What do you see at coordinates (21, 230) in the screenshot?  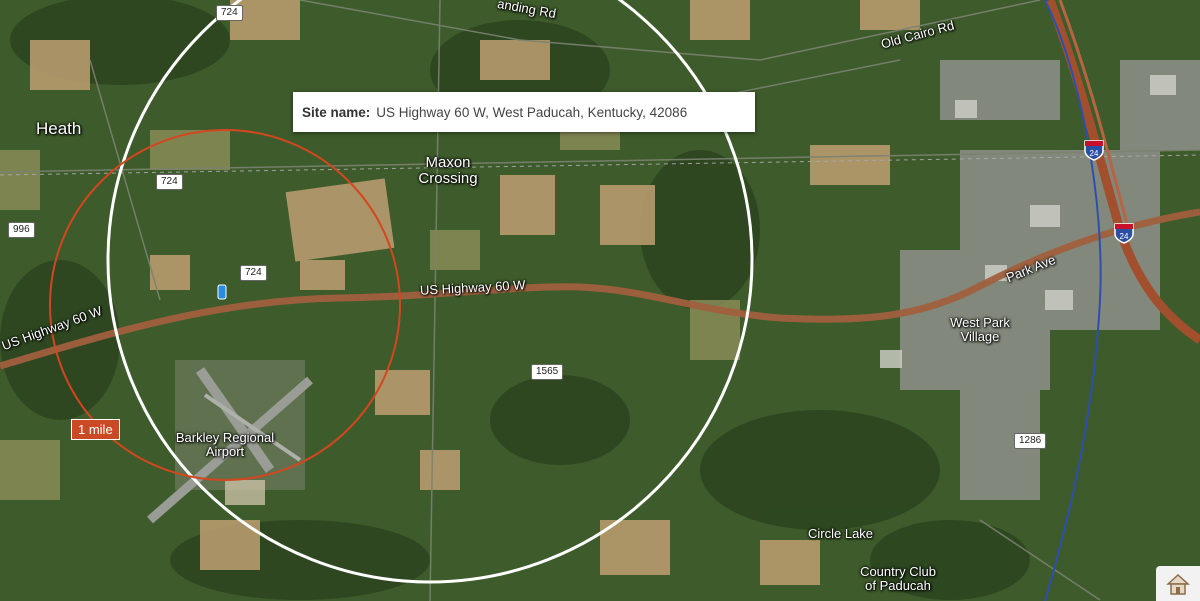 I see `route-996-shield: 996` at bounding box center [21, 230].